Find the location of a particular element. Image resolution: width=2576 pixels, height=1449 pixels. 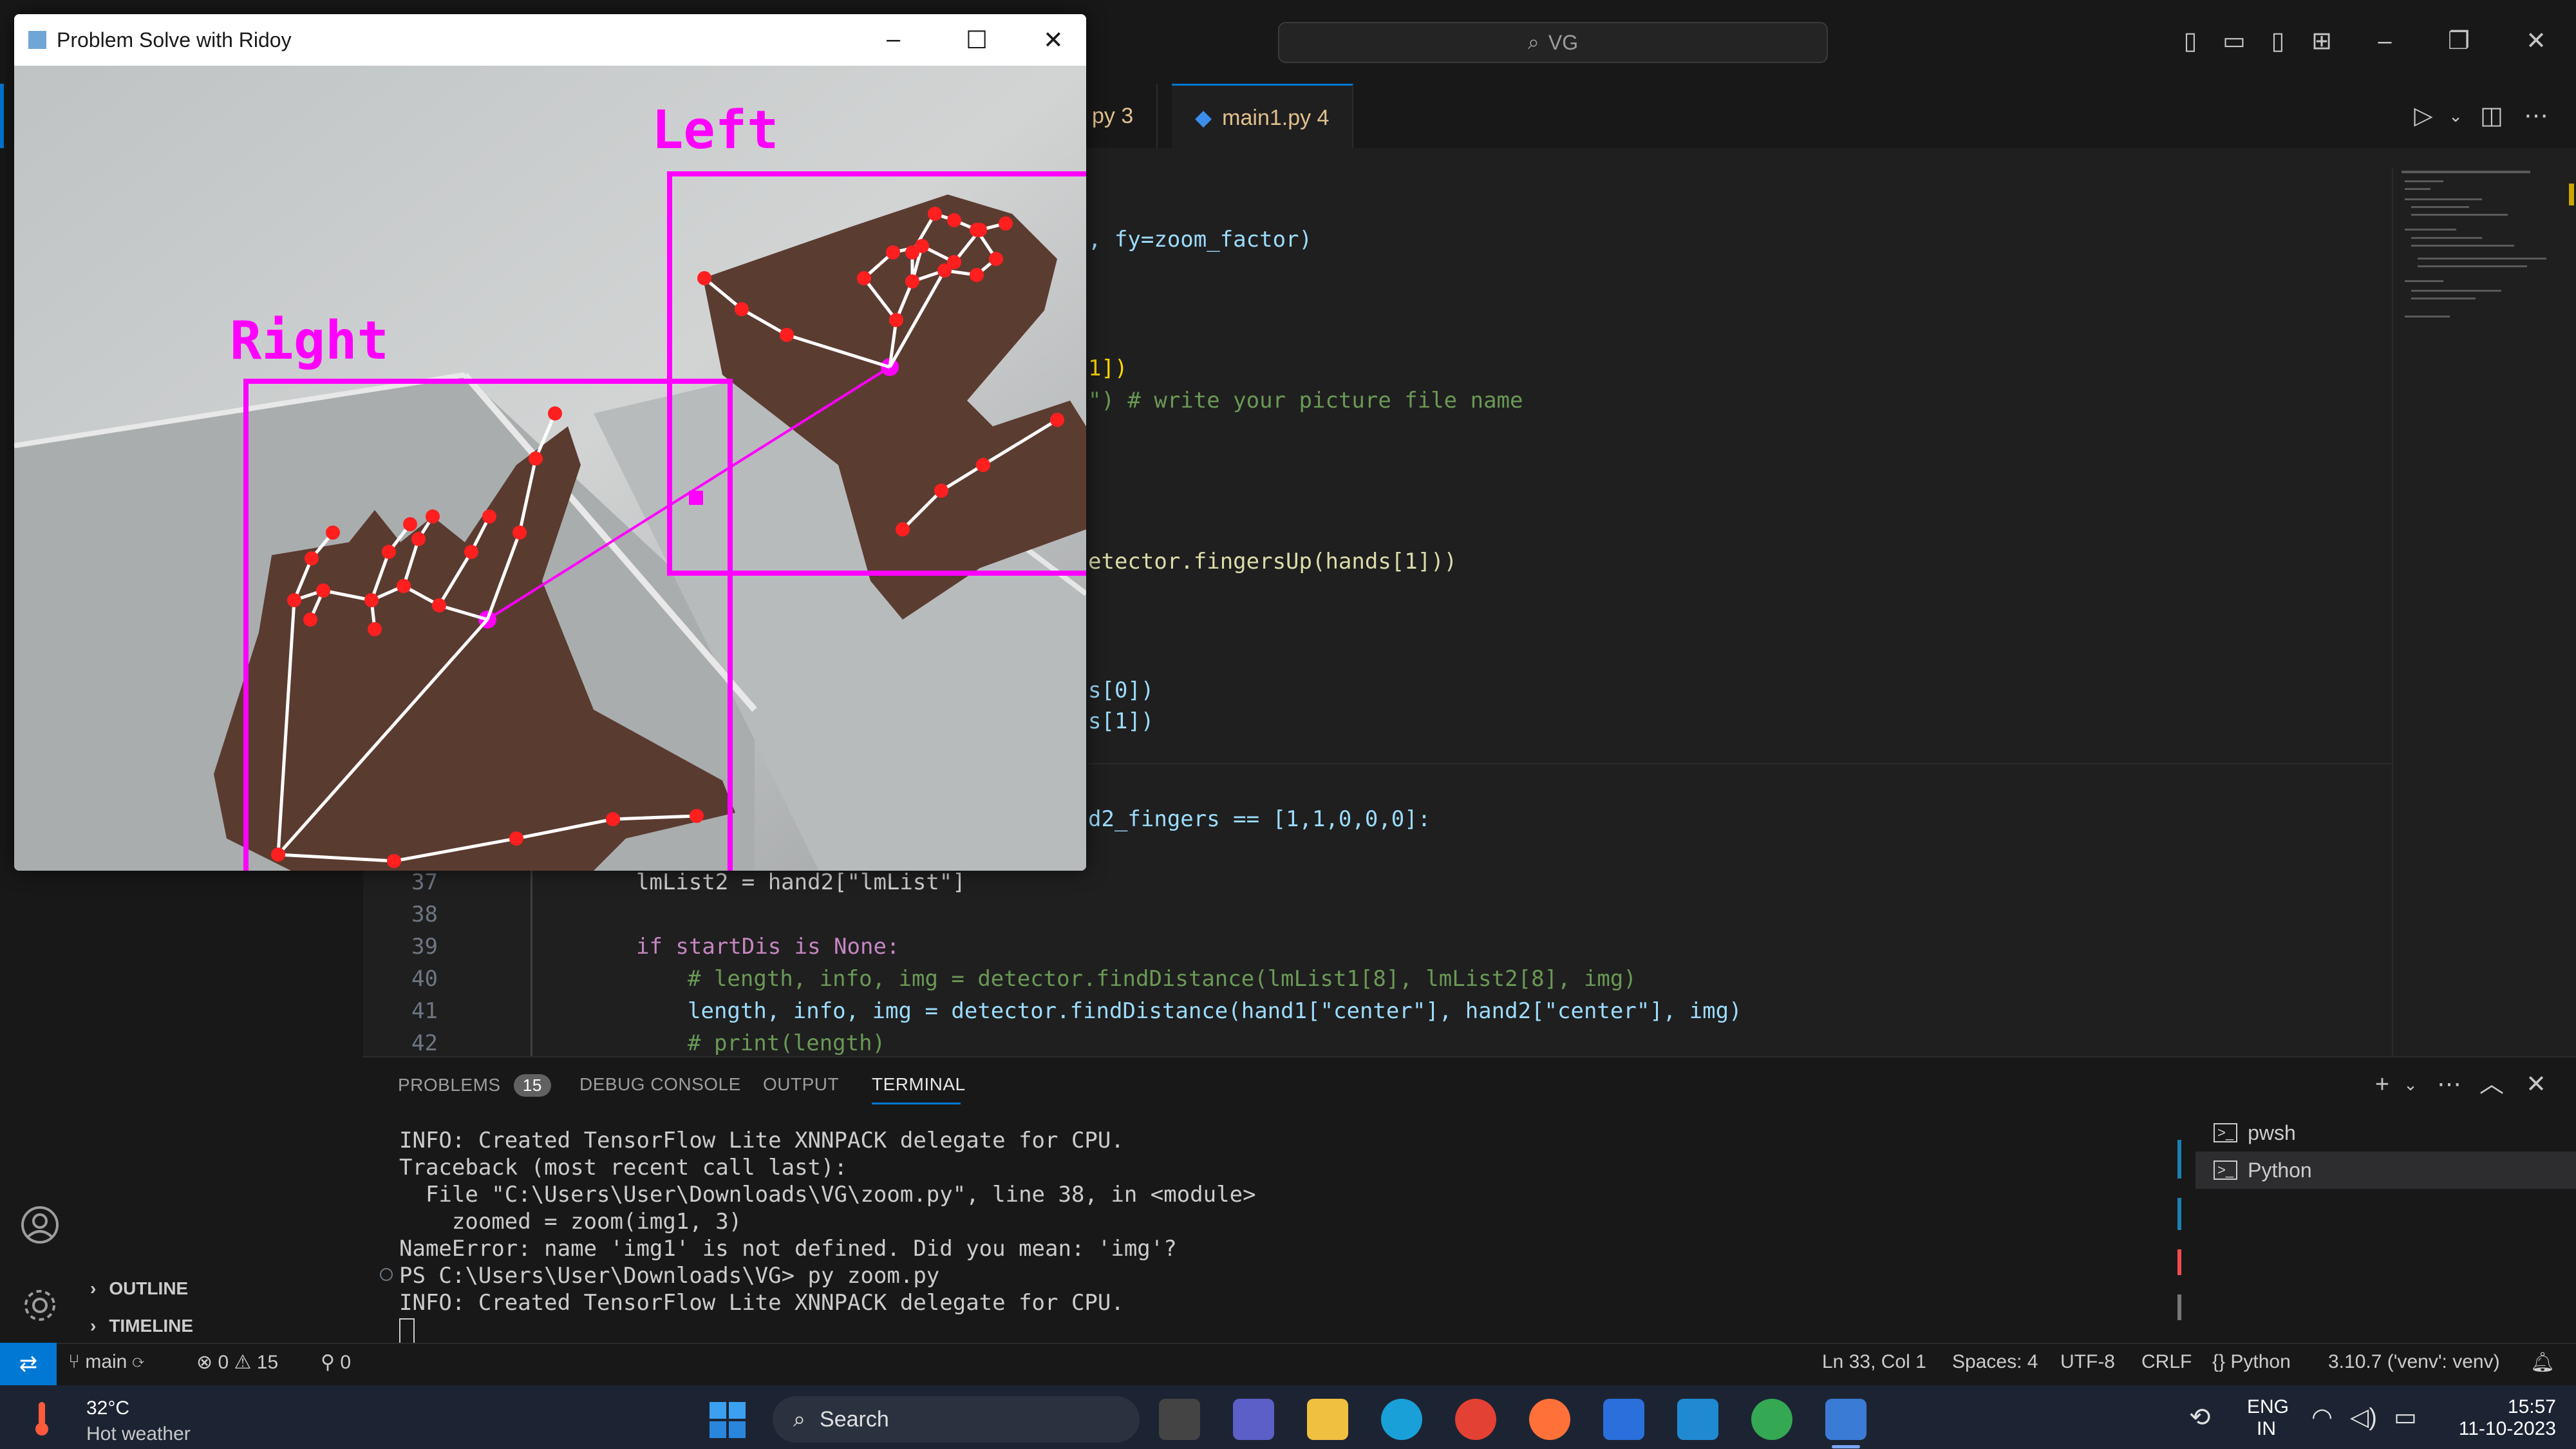

line-number: 40 is located at coordinates (424, 979).